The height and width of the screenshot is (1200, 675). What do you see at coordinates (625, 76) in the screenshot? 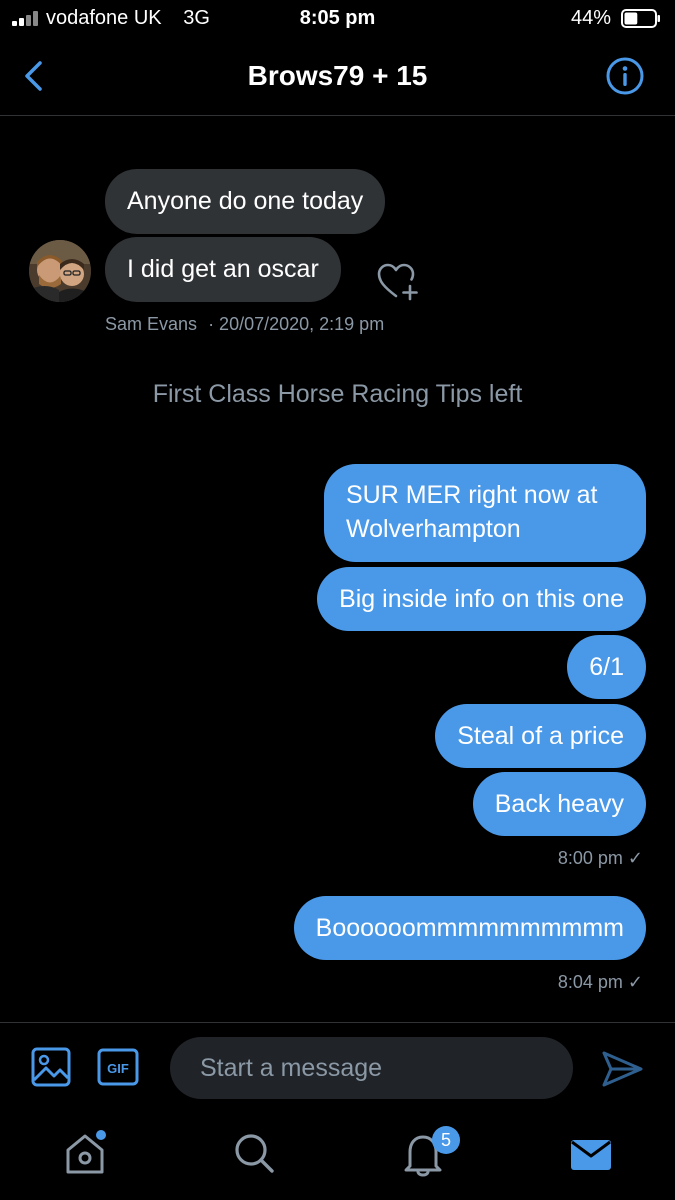
I see `info-icon` at bounding box center [625, 76].